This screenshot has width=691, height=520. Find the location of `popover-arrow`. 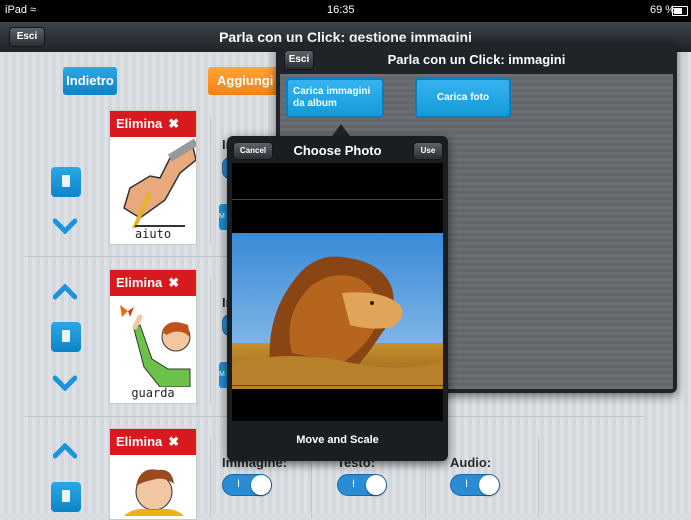

popover-arrow is located at coordinates (341, 130).